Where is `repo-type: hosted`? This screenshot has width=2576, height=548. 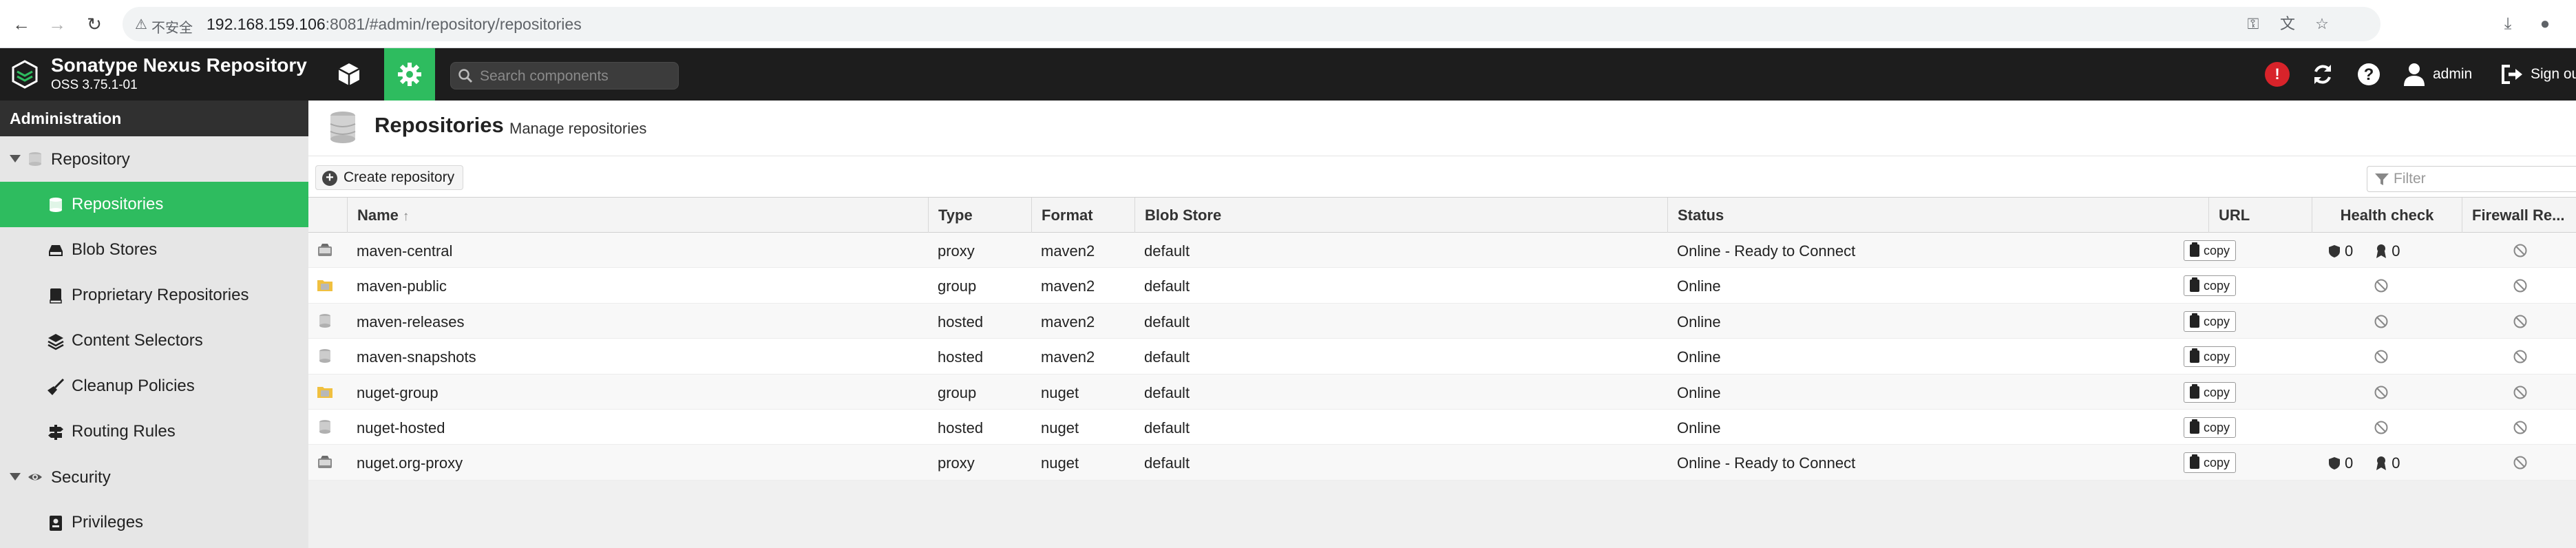
repo-type: hosted is located at coordinates (961, 357).